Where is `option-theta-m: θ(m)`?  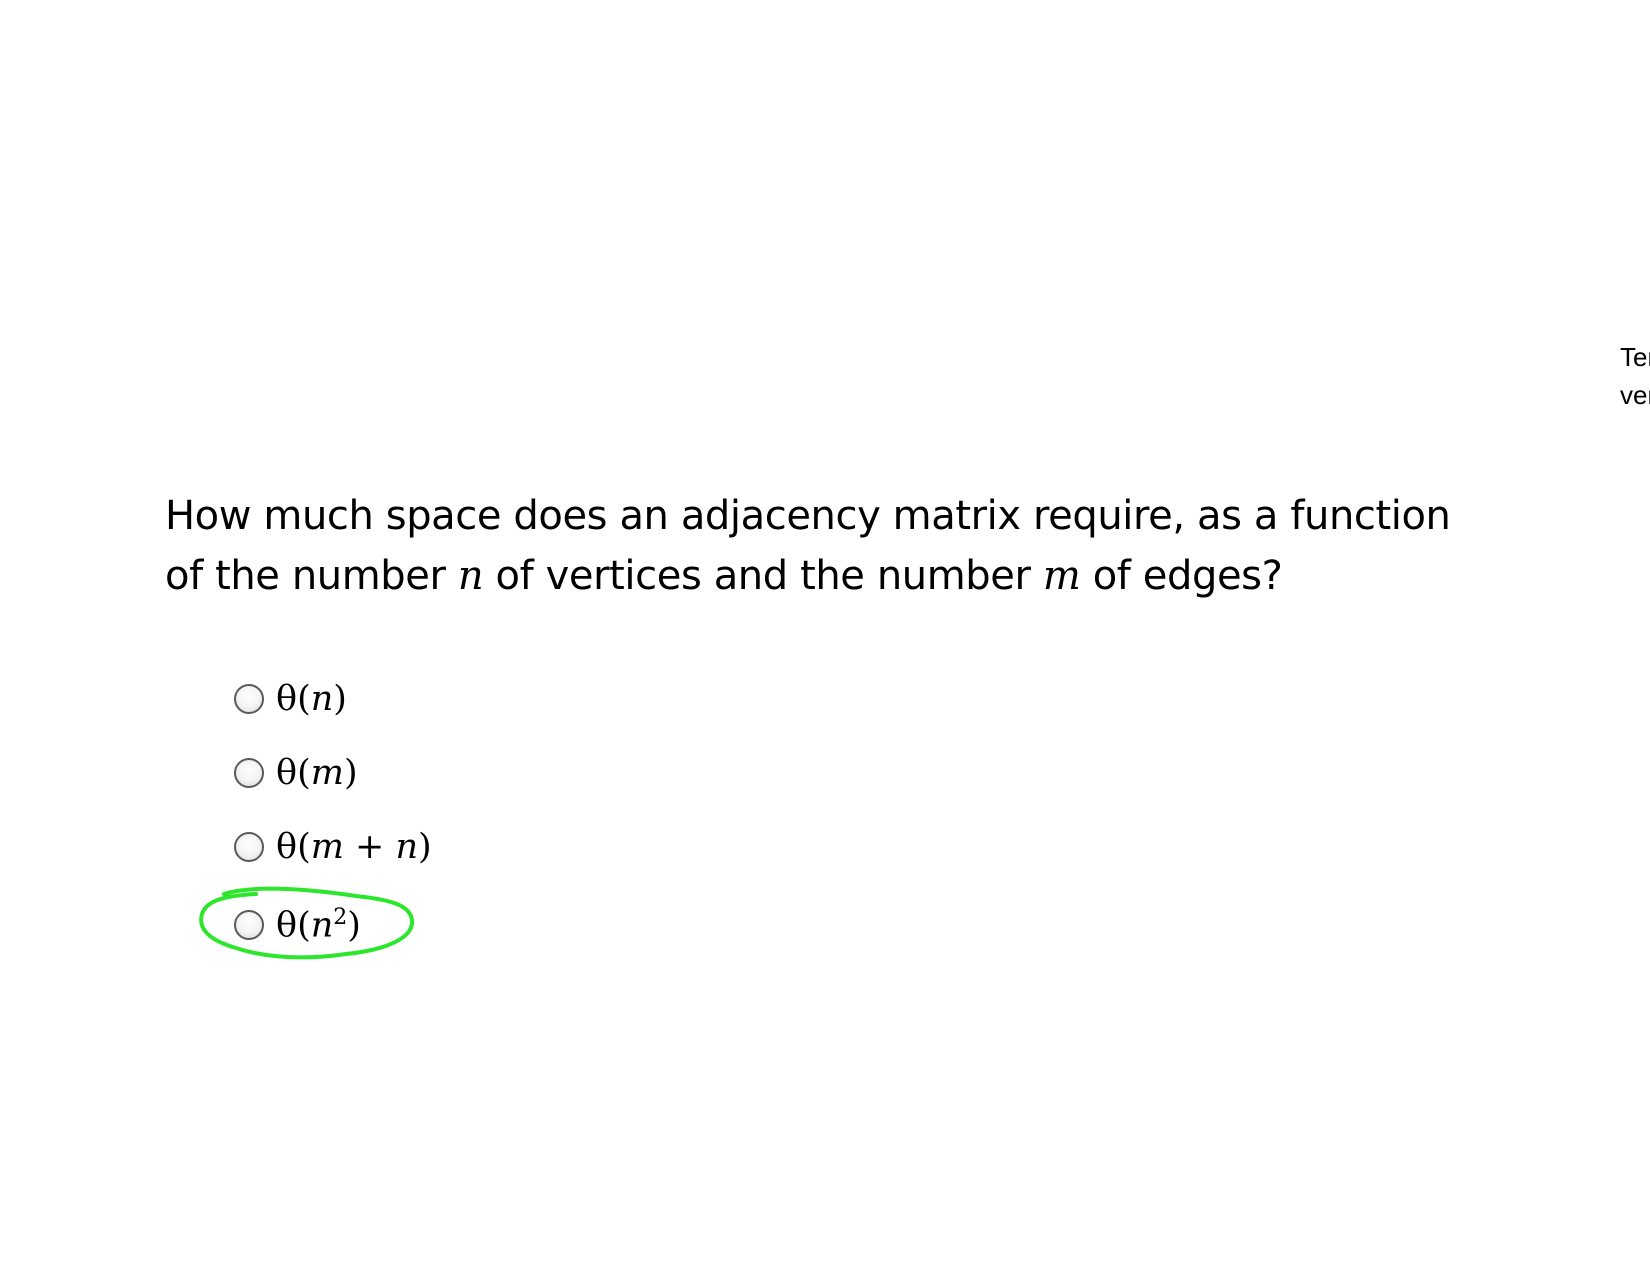
option-theta-m: θ(m) is located at coordinates (296, 773).